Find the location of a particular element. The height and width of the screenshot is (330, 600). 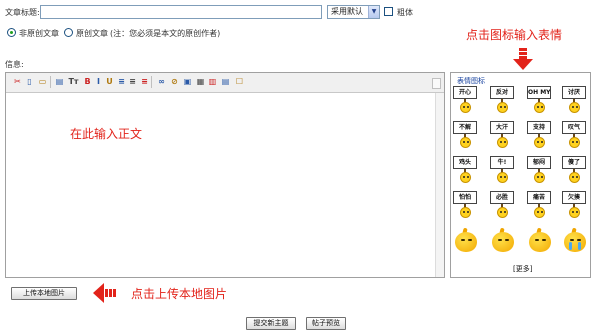

format-icon: ▤ is located at coordinates (59, 81).